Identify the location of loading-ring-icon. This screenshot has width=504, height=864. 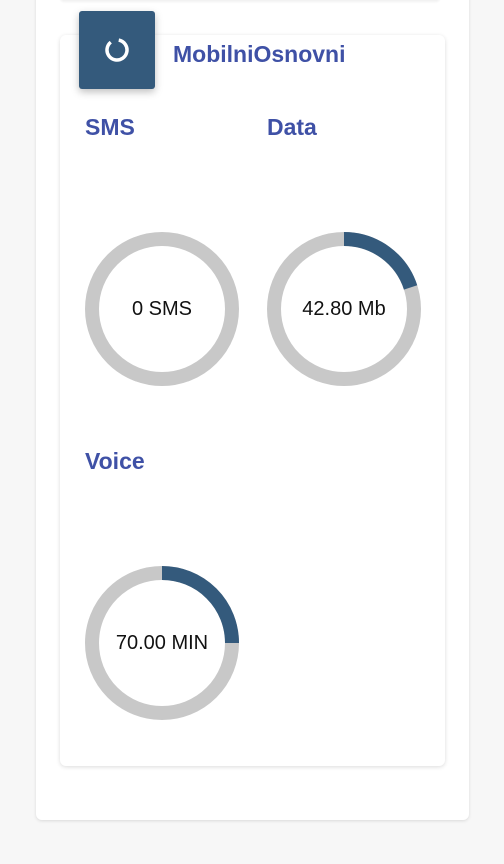
(117, 50).